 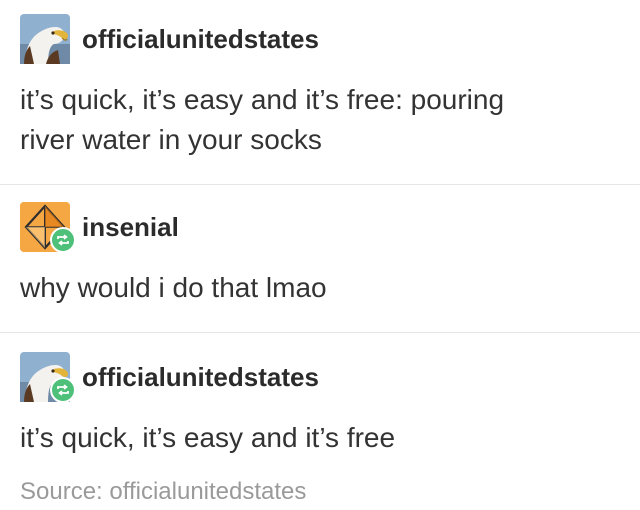 What do you see at coordinates (171, 139) in the screenshot?
I see `post-1-body-line-2: river water in your socks` at bounding box center [171, 139].